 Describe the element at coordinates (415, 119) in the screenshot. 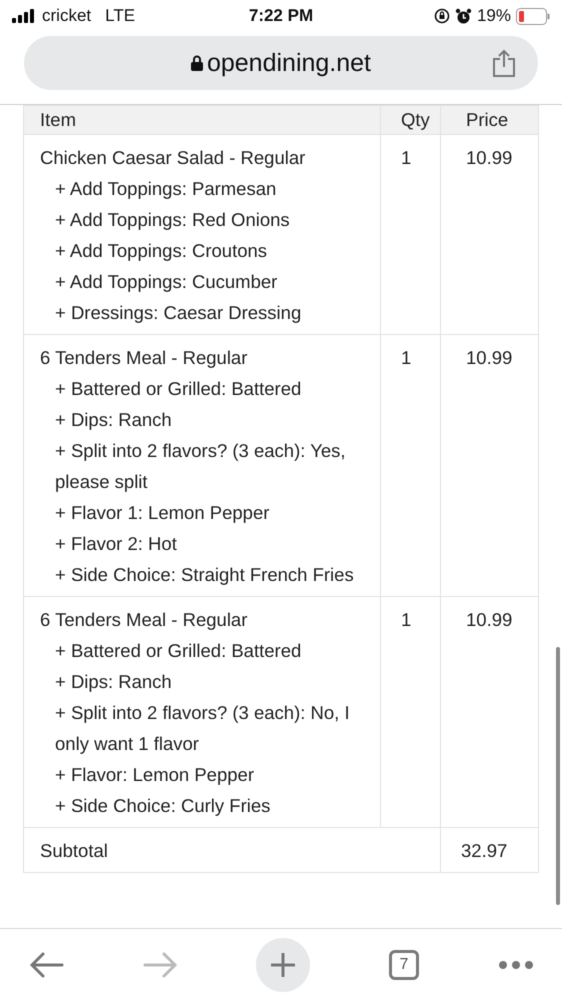

I see `column-header: Qty` at that location.